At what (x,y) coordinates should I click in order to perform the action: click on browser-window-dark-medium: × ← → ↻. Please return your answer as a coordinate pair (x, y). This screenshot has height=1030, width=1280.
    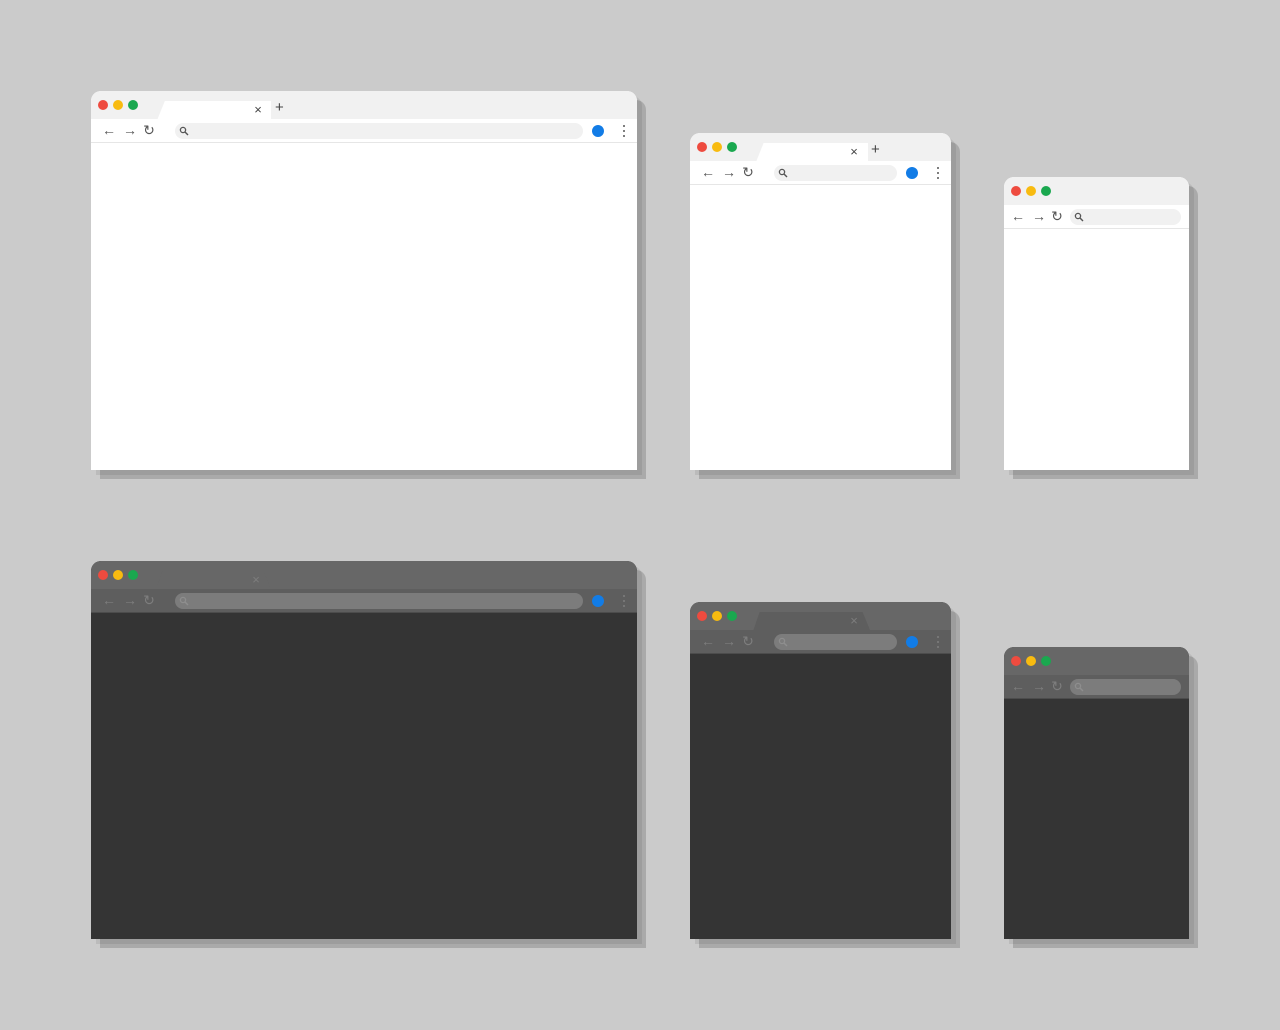
    Looking at the image, I should click on (820, 770).